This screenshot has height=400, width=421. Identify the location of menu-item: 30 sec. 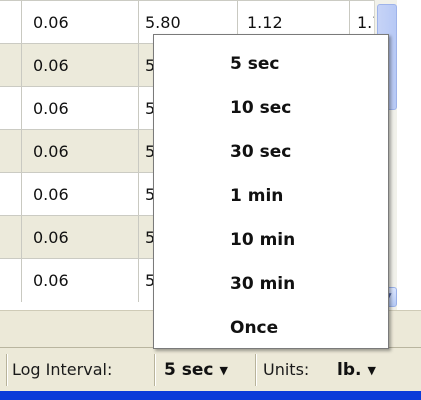
(305, 157).